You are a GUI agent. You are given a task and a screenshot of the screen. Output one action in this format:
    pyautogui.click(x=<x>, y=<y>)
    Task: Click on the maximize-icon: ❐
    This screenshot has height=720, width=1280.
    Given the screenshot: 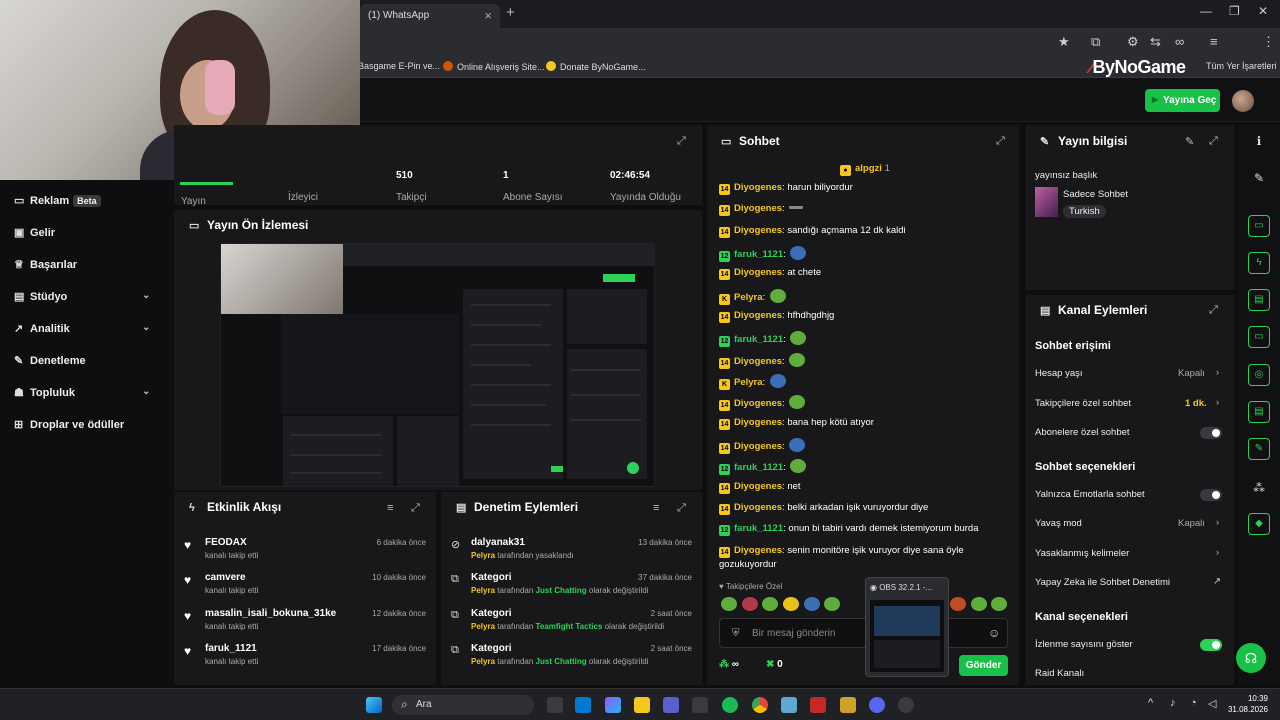 What is the action you would take?
    pyautogui.click(x=1234, y=11)
    